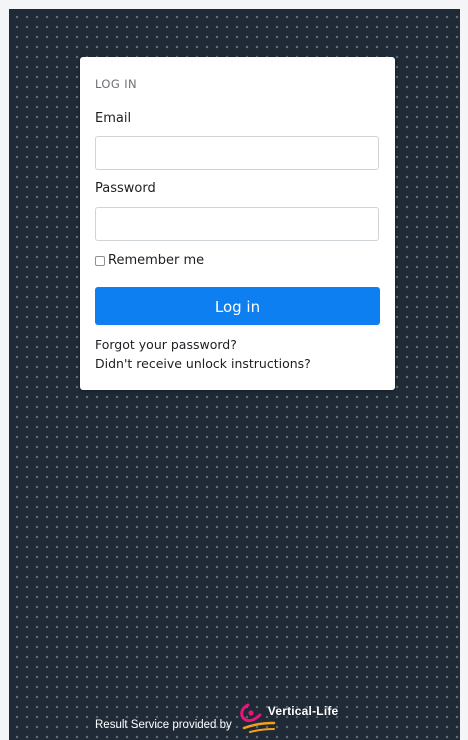 Image resolution: width=468 pixels, height=740 pixels. I want to click on forgot-password-link: Forgot your password?, so click(166, 344).